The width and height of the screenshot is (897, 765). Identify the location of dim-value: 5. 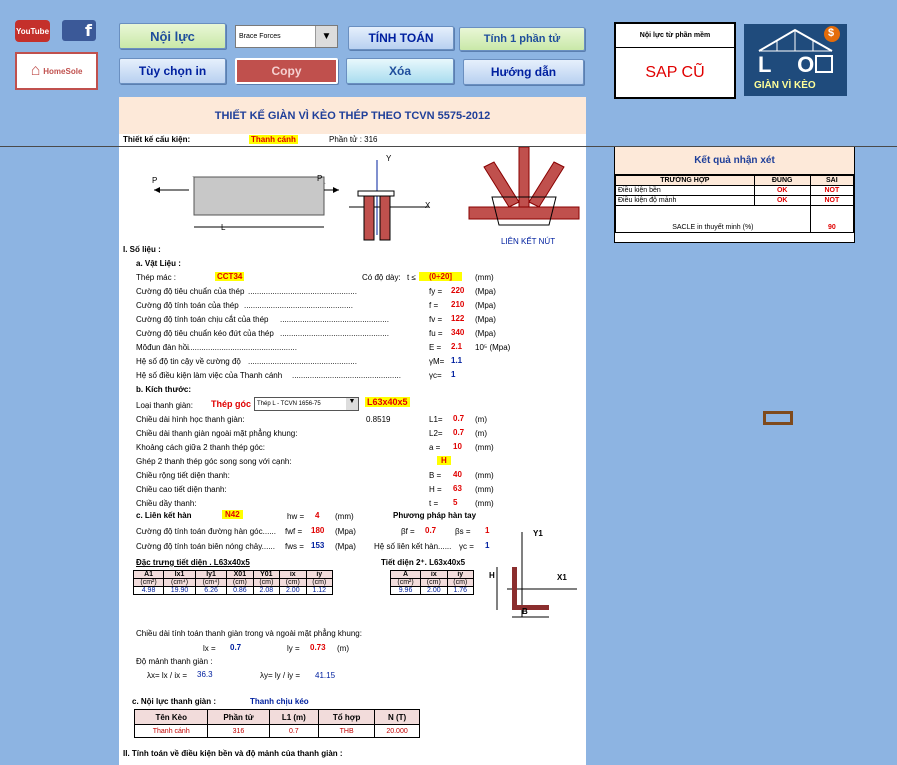
(455, 502).